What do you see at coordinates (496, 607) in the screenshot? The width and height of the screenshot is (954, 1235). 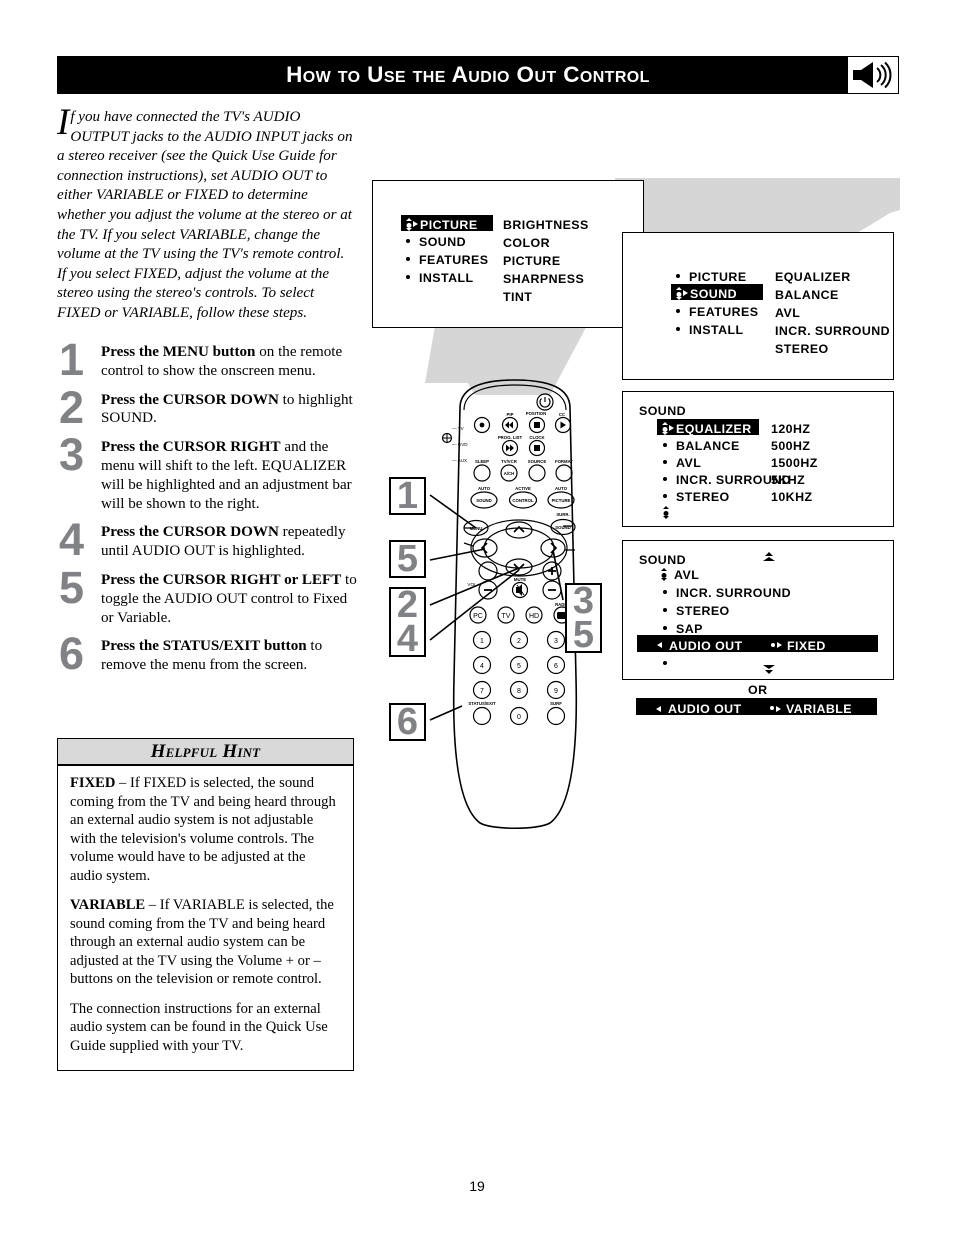 I see `callout-leader-lines` at bounding box center [496, 607].